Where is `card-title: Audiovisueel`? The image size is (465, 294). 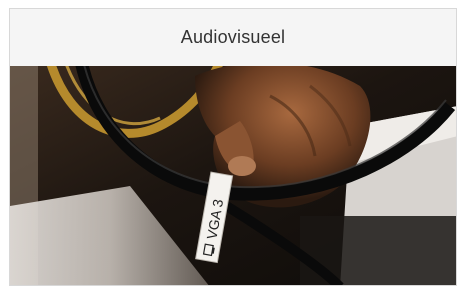 card-title: Audiovisueel is located at coordinates (233, 37).